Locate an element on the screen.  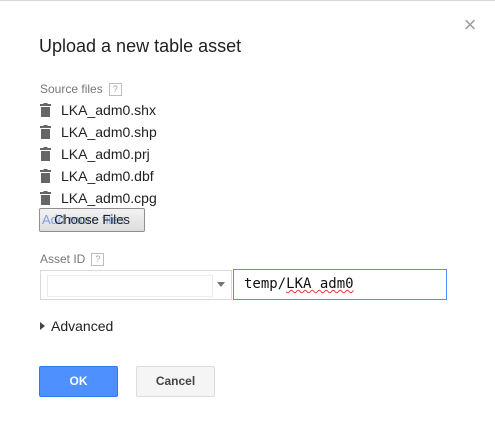
ok-button: OK is located at coordinates (78, 381).